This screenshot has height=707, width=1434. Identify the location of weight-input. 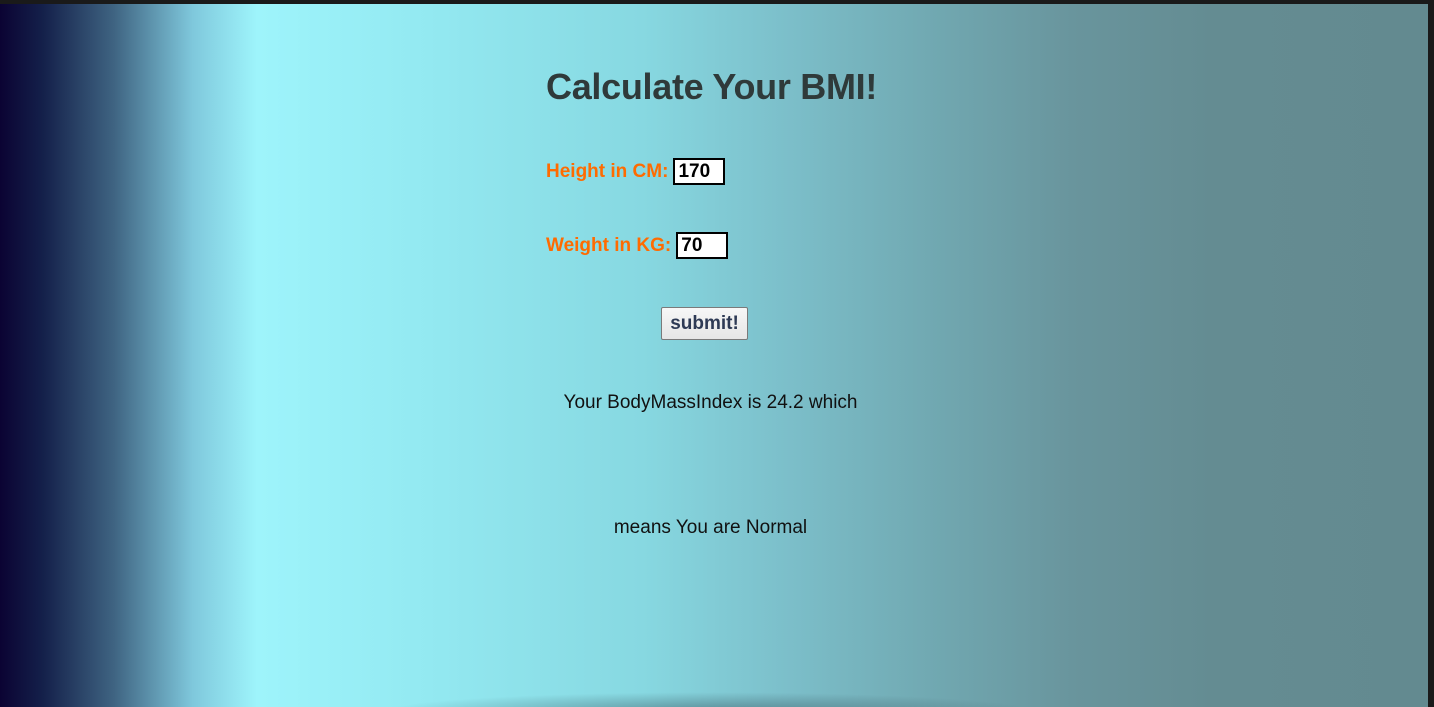
(702, 245).